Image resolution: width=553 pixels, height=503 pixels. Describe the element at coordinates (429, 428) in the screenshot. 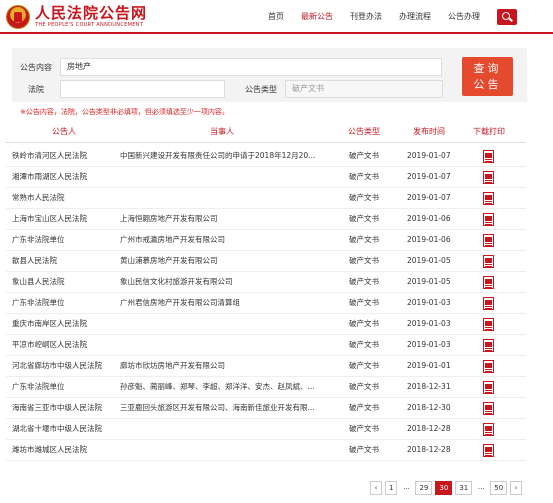

I see `cell-date: 2018-12-28` at that location.